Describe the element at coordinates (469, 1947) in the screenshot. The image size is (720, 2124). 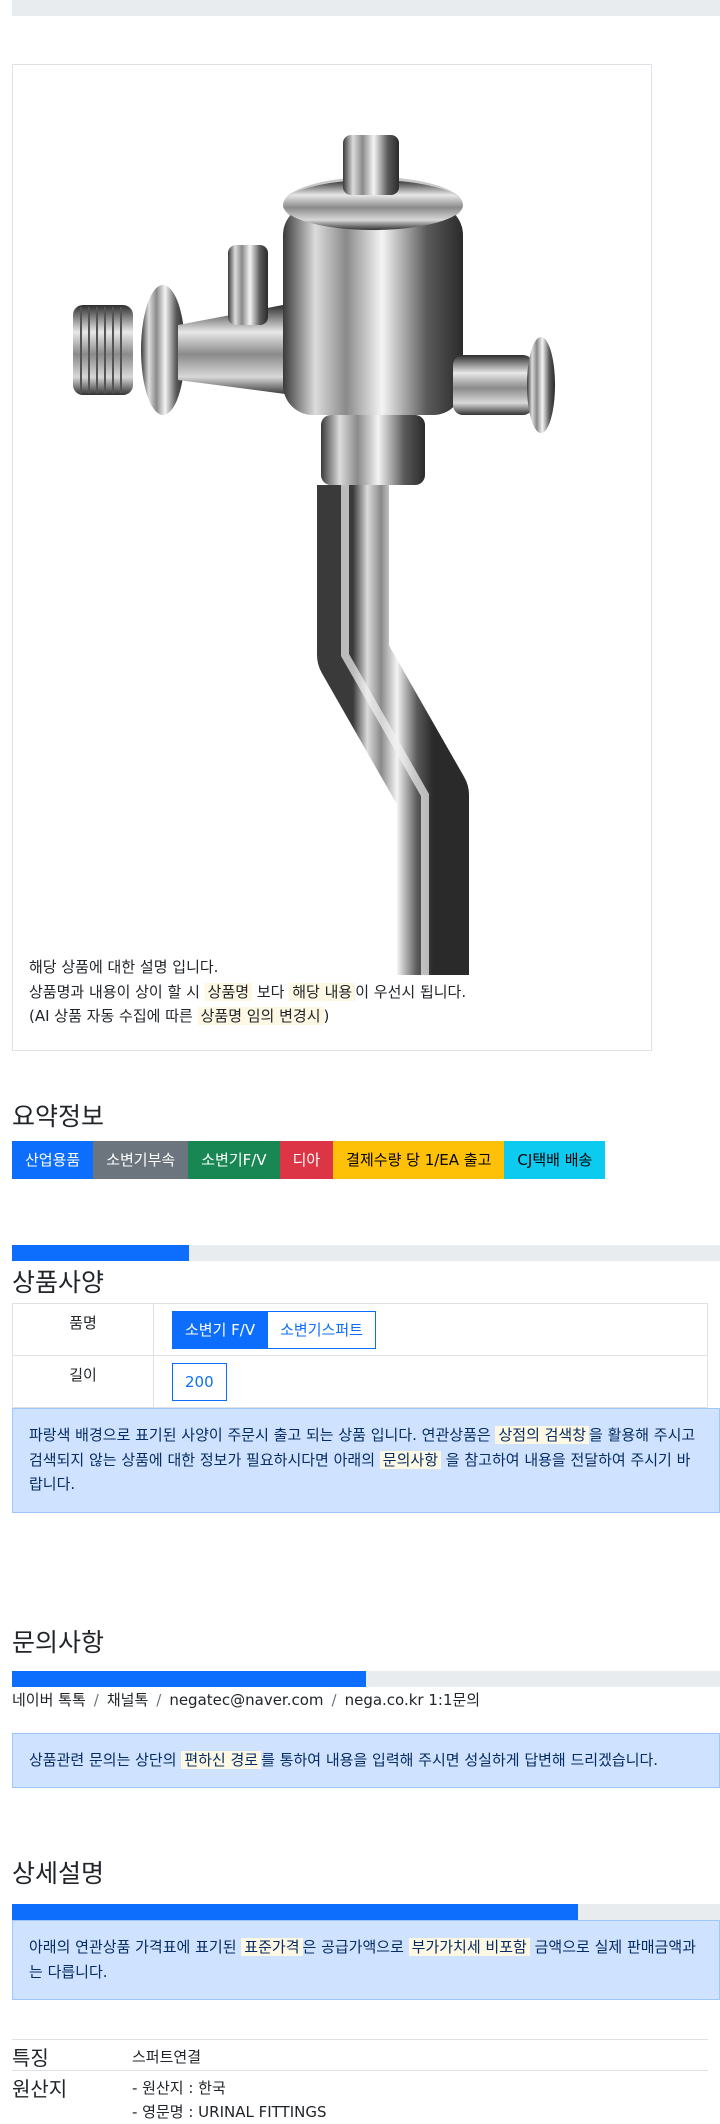
I see `highlight-vat-excluded: 부가가치세 비포함` at that location.